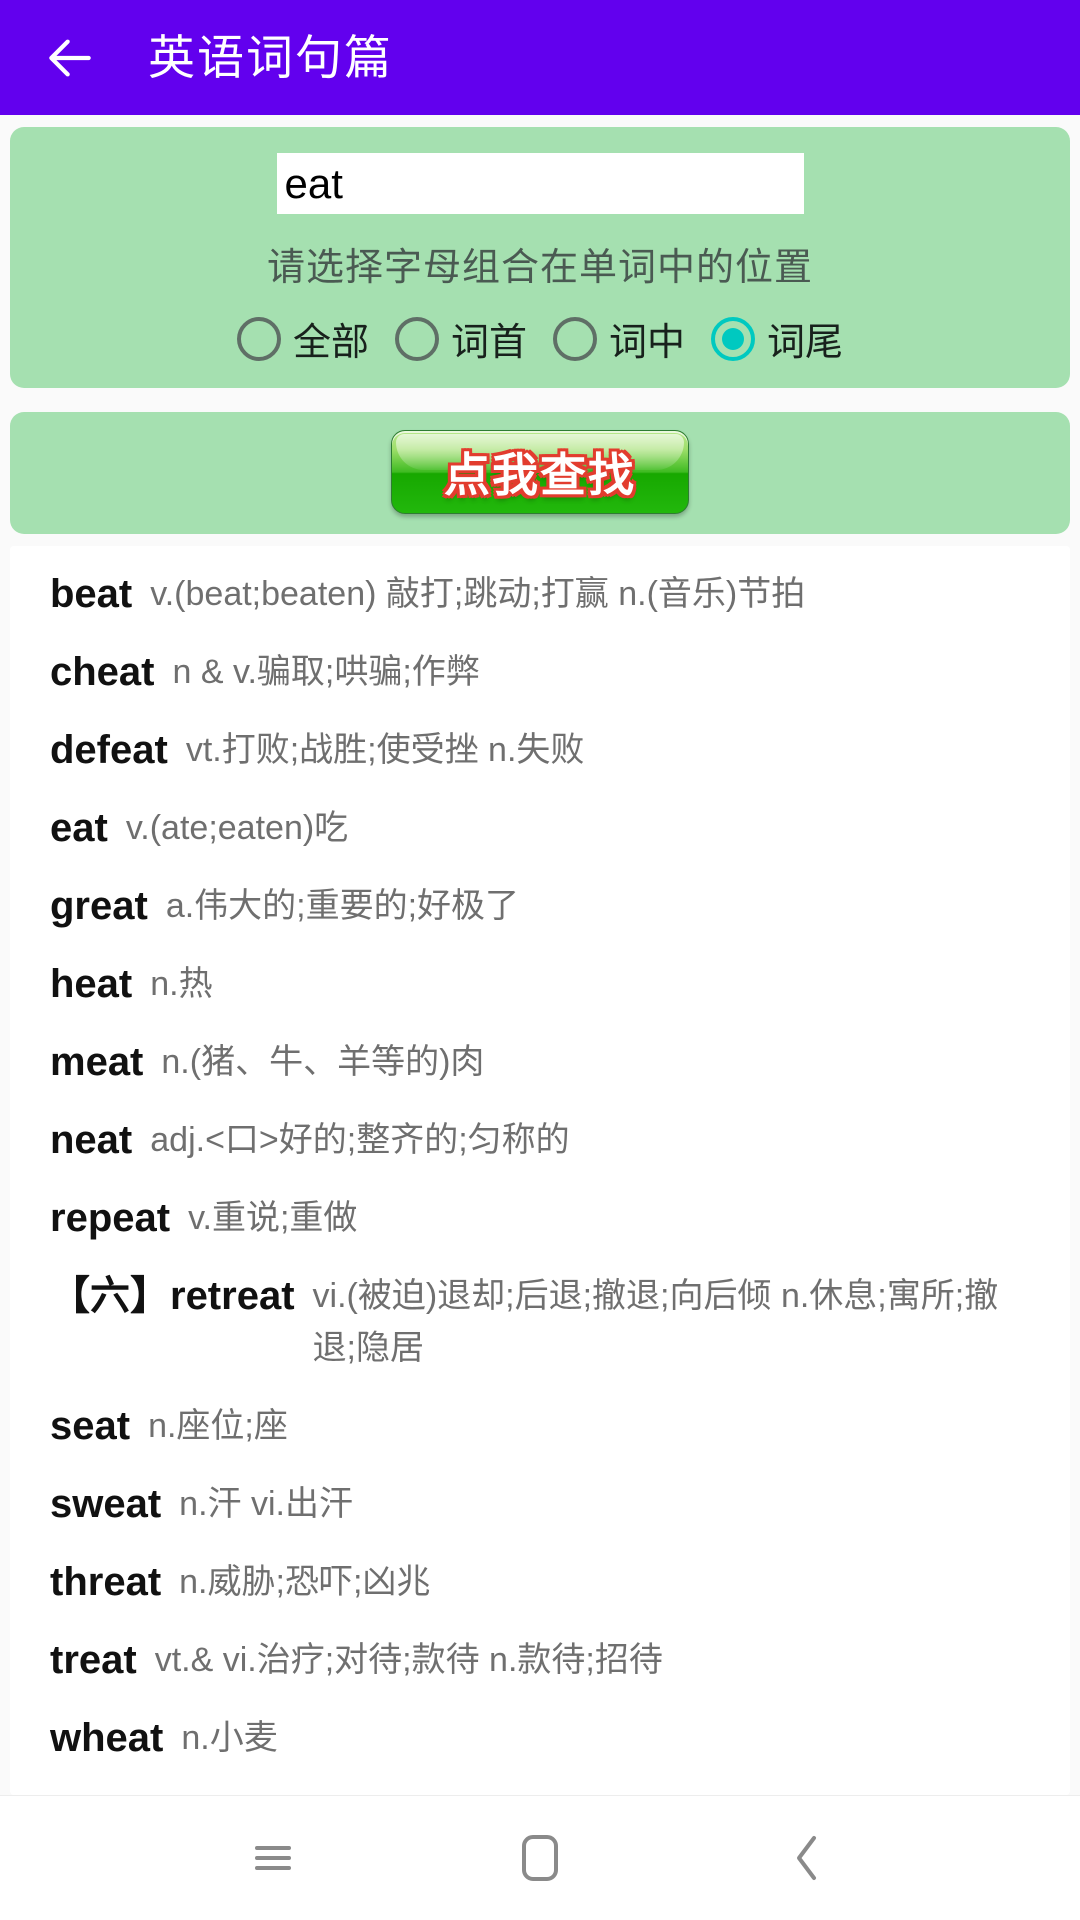  What do you see at coordinates (107, 1738) in the screenshot?
I see `word-entry-term: wheat` at bounding box center [107, 1738].